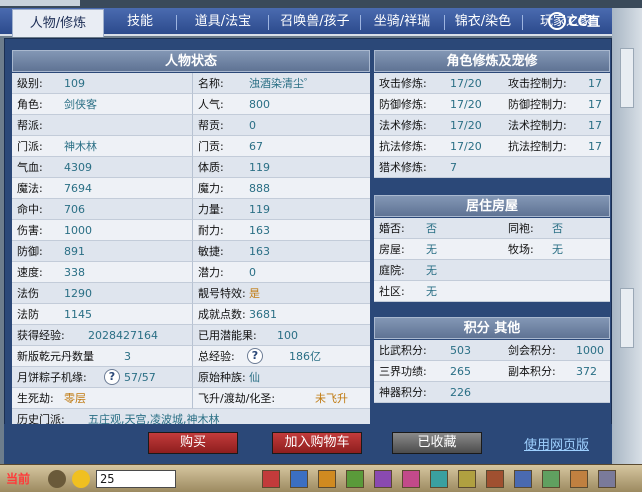 This screenshot has width=642, height=492. I want to click on points-row: 三界功绩: 265 副本积分: 372, so click(492, 371).